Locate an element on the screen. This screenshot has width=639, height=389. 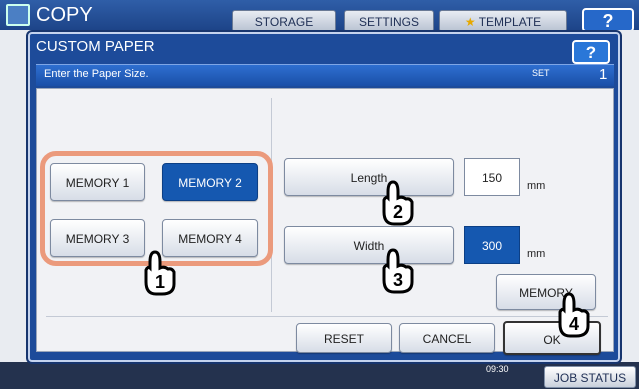
star-icon: ★ is located at coordinates (470, 22).